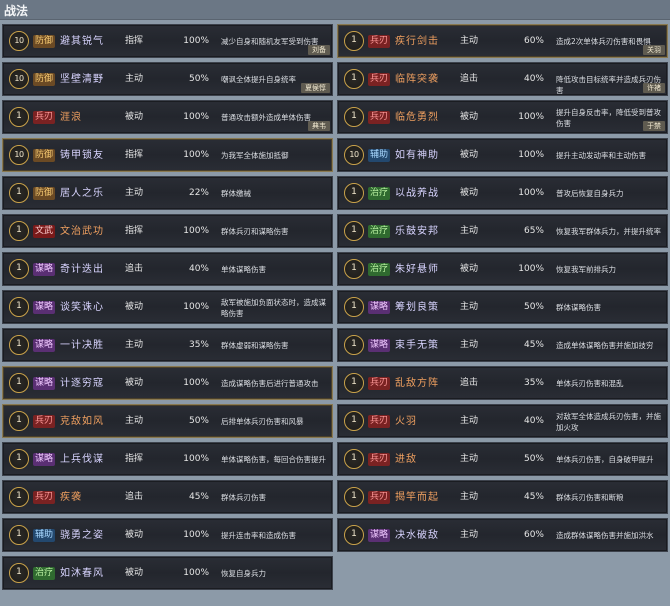 The image size is (670, 606). I want to click on tactic-name: 避其锐气, so click(82, 41).